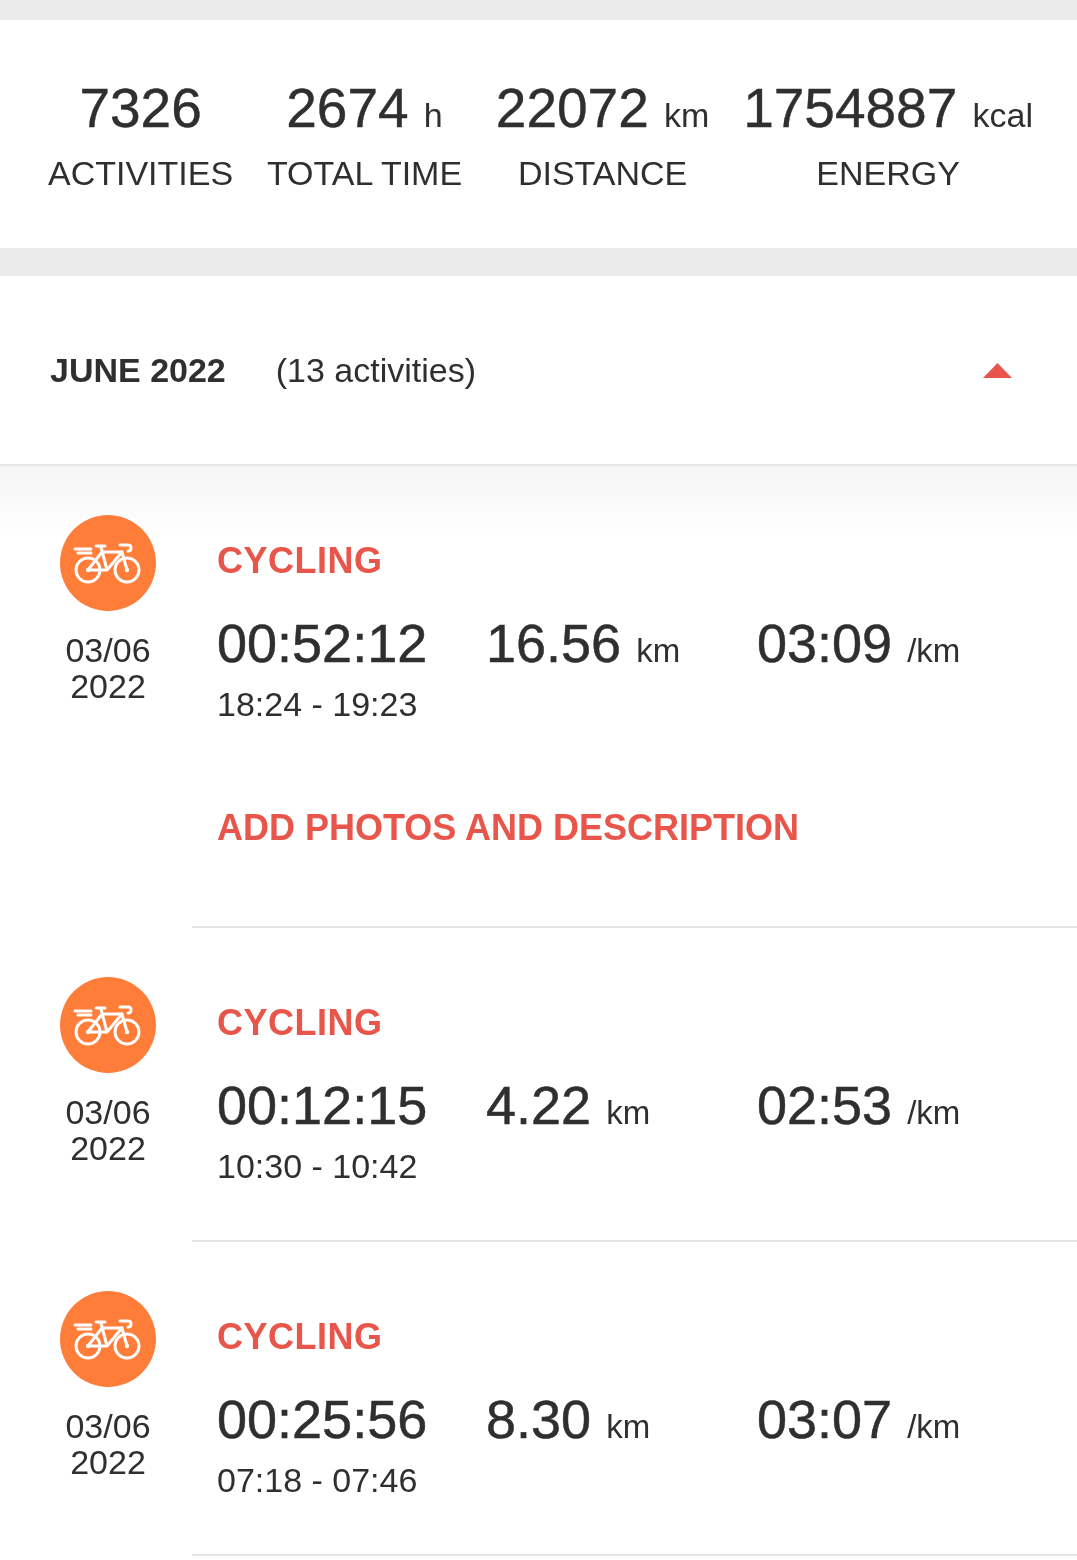  Describe the element at coordinates (569, 1419) in the screenshot. I see `activity-distance: 8.30 km` at that location.